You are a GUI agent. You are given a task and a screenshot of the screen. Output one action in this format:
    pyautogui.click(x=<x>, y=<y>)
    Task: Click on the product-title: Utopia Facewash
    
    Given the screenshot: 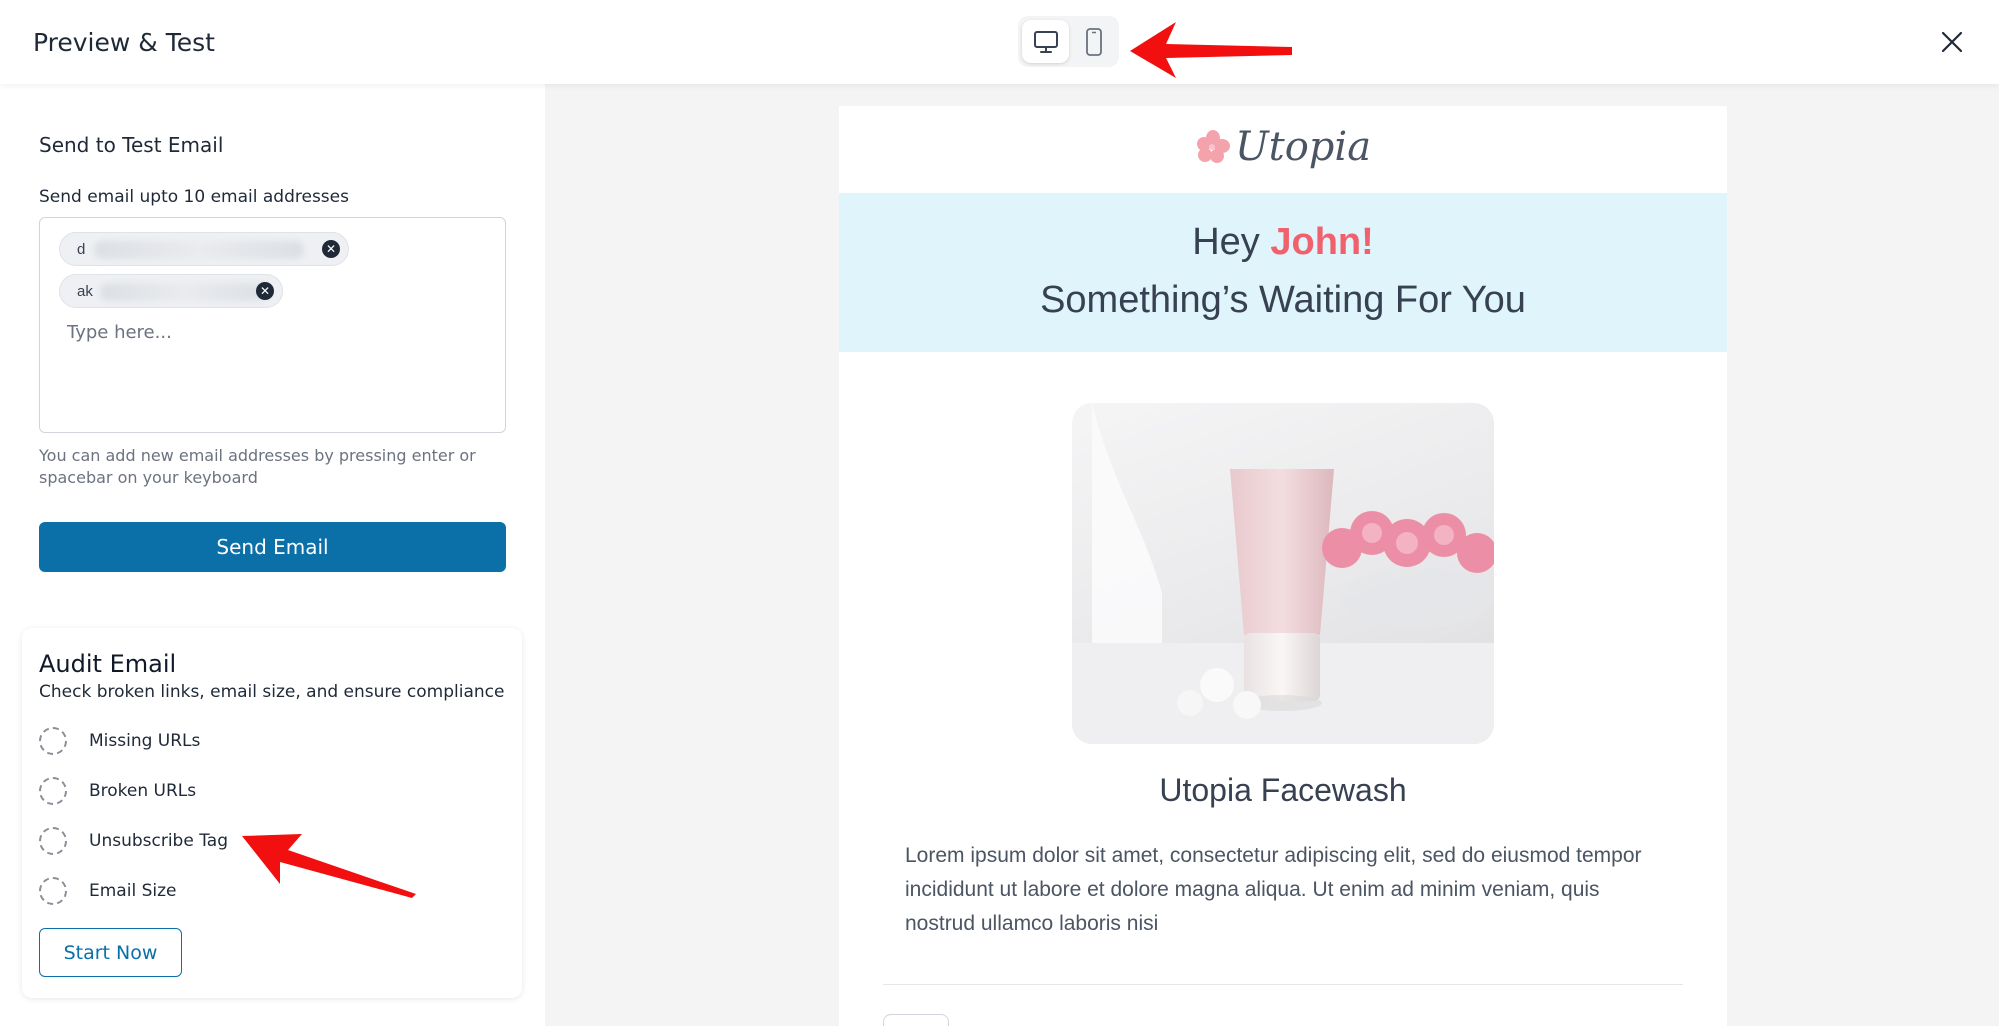 What is the action you would take?
    pyautogui.click(x=1283, y=790)
    